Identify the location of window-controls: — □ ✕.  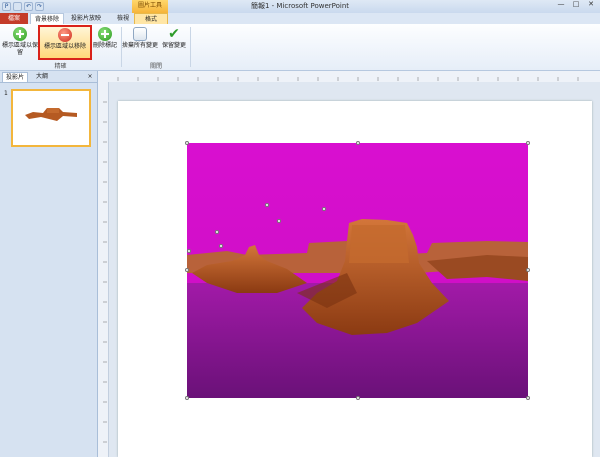
(576, 5).